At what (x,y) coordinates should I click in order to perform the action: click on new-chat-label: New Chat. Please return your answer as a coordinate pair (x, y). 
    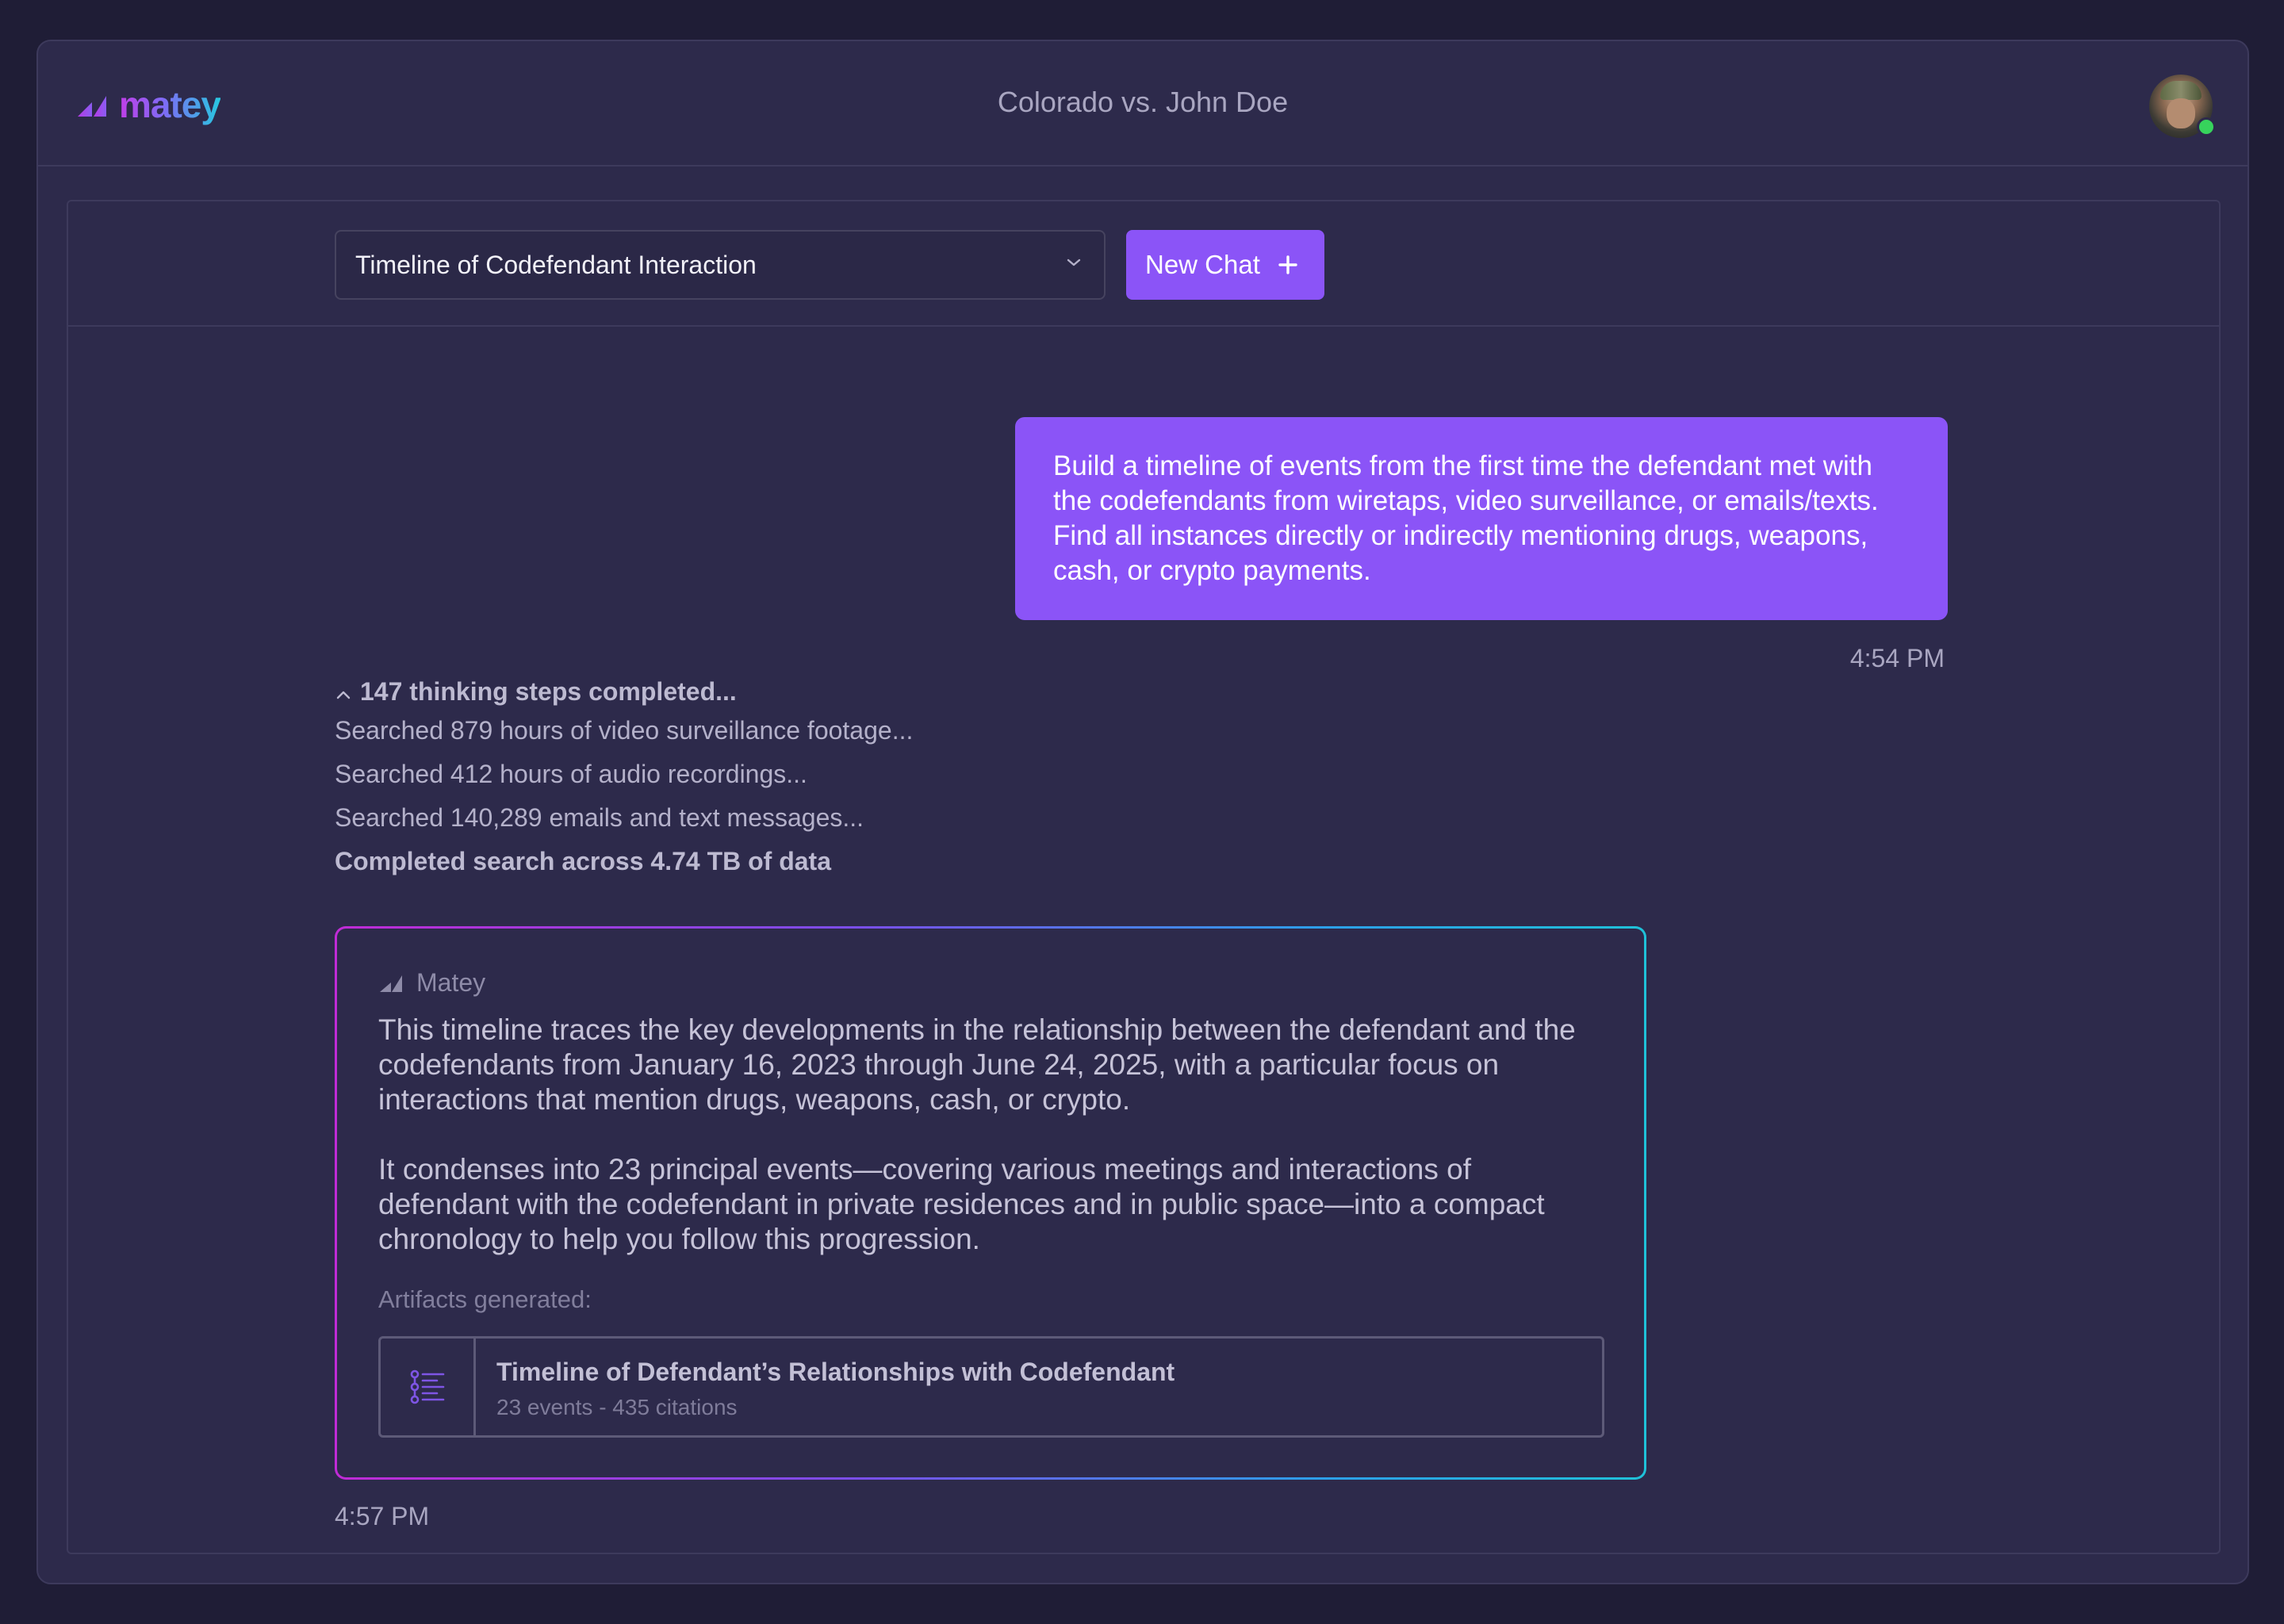
    Looking at the image, I should click on (1202, 264).